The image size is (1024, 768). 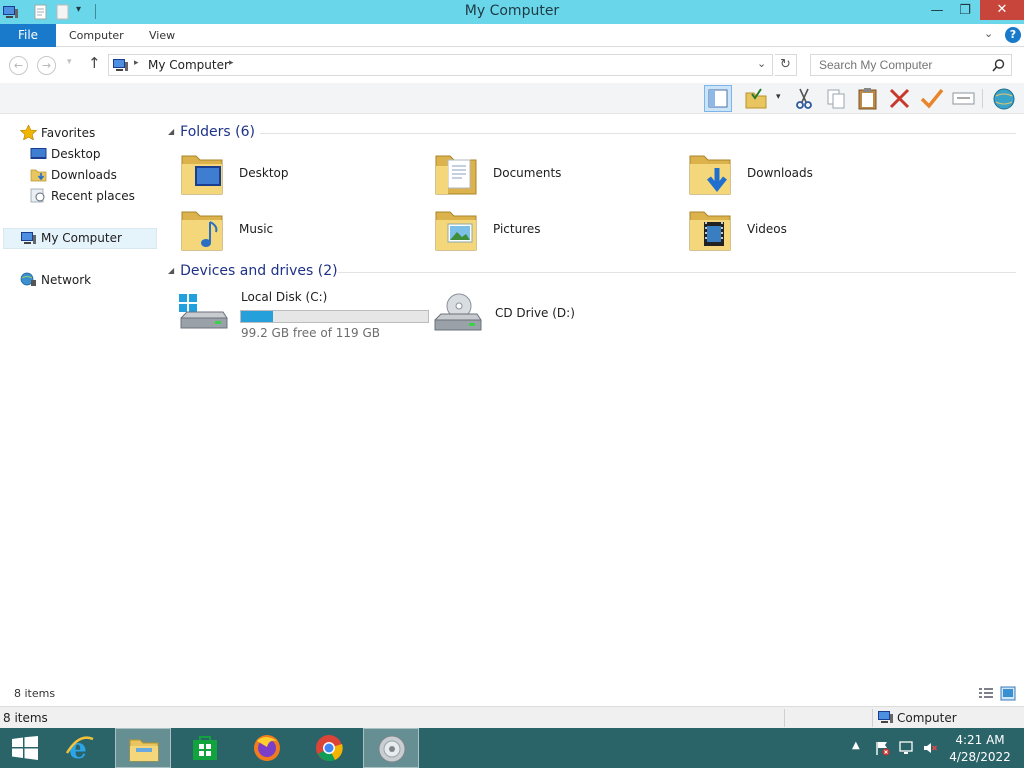 I want to click on folder-tile: Videos, so click(x=801, y=231).